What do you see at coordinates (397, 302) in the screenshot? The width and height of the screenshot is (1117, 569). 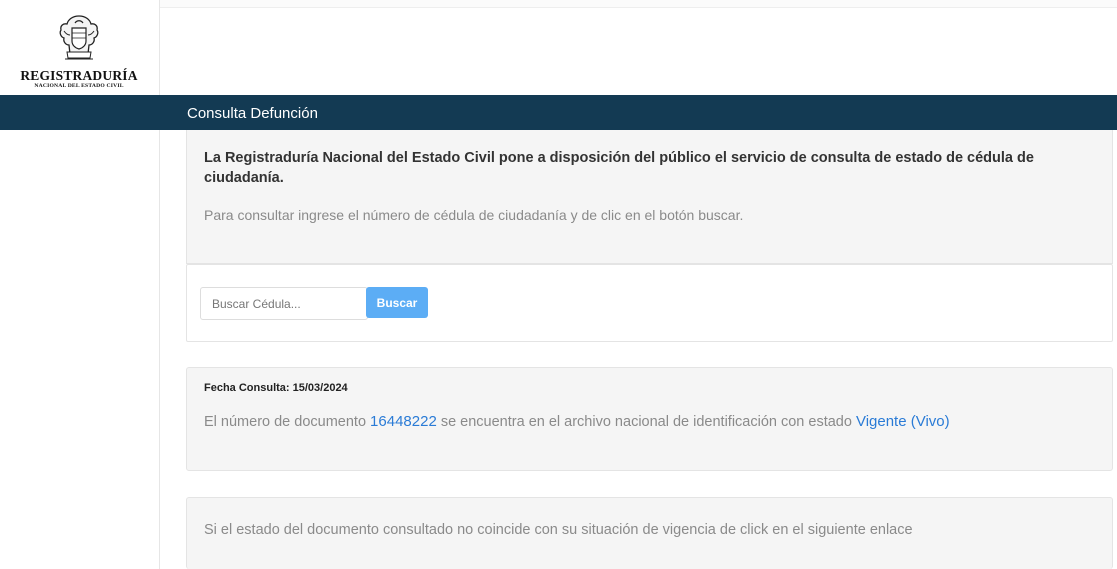 I see `search-button: Buscar` at bounding box center [397, 302].